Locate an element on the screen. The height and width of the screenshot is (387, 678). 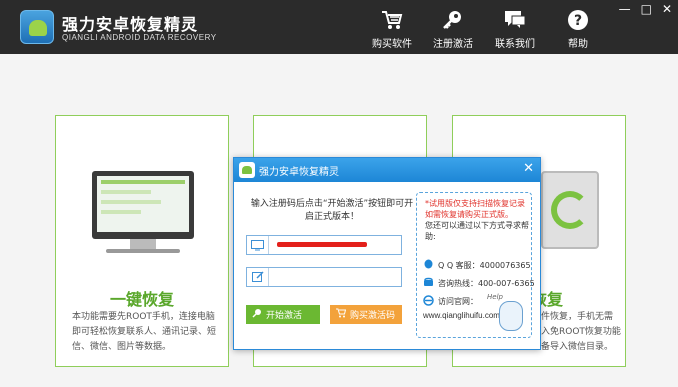
help-note: 您还可以通过以下方式寻求帮助: is located at coordinates (477, 231).